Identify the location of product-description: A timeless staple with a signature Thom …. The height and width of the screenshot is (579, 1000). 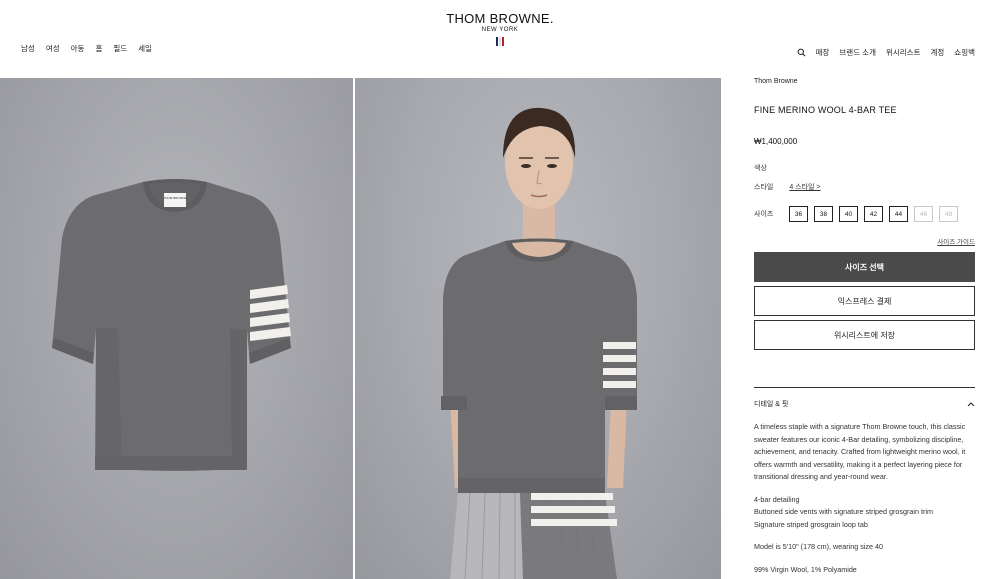
(860, 451).